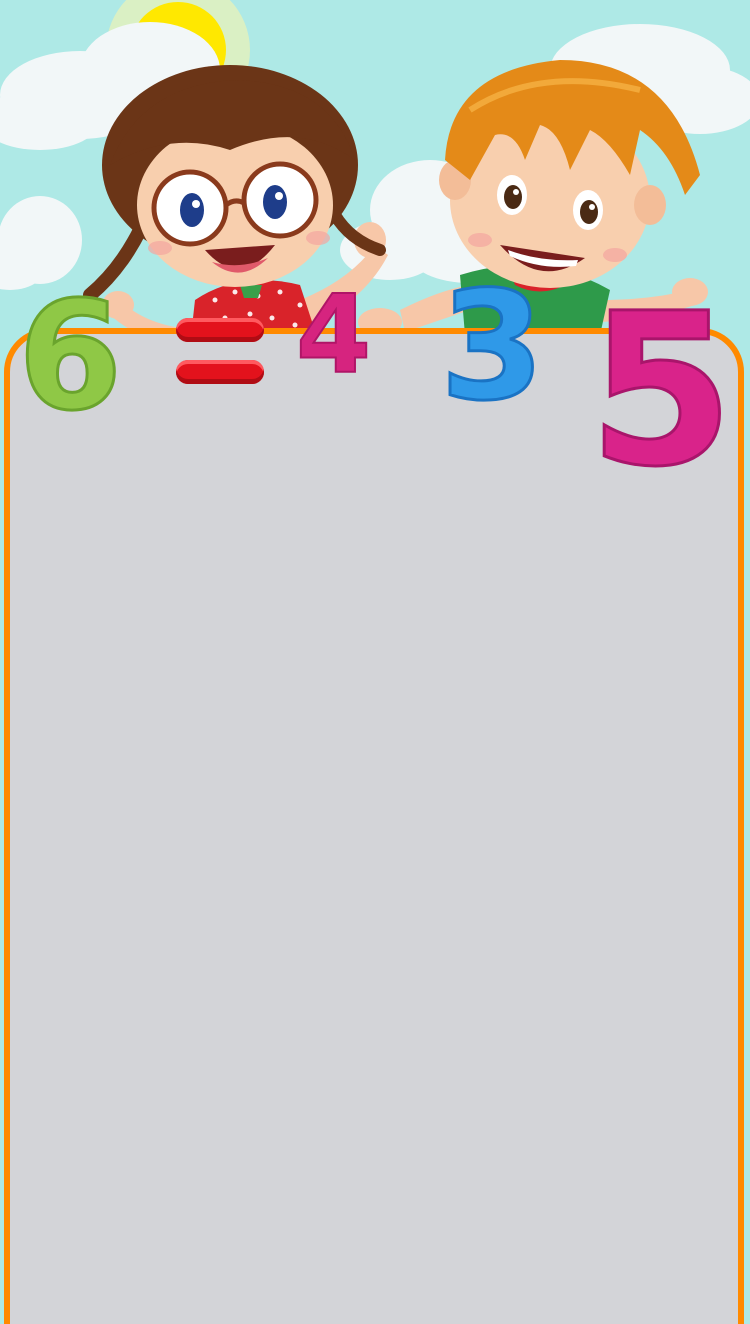 The image size is (750, 1324). What do you see at coordinates (69, 357) in the screenshot?
I see `number-six: 6` at bounding box center [69, 357].